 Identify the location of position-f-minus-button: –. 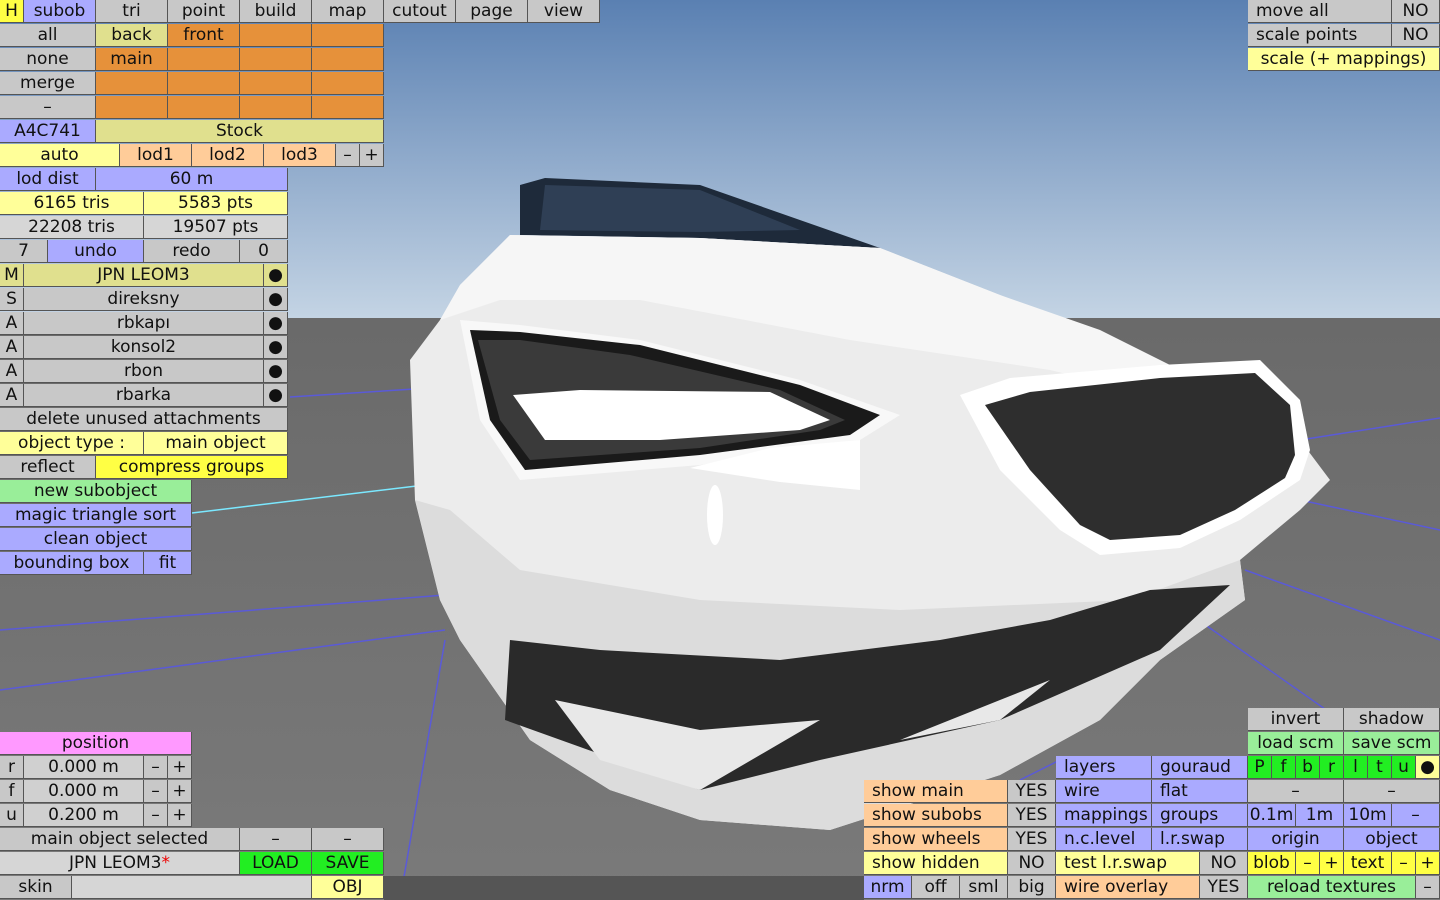
(156, 791).